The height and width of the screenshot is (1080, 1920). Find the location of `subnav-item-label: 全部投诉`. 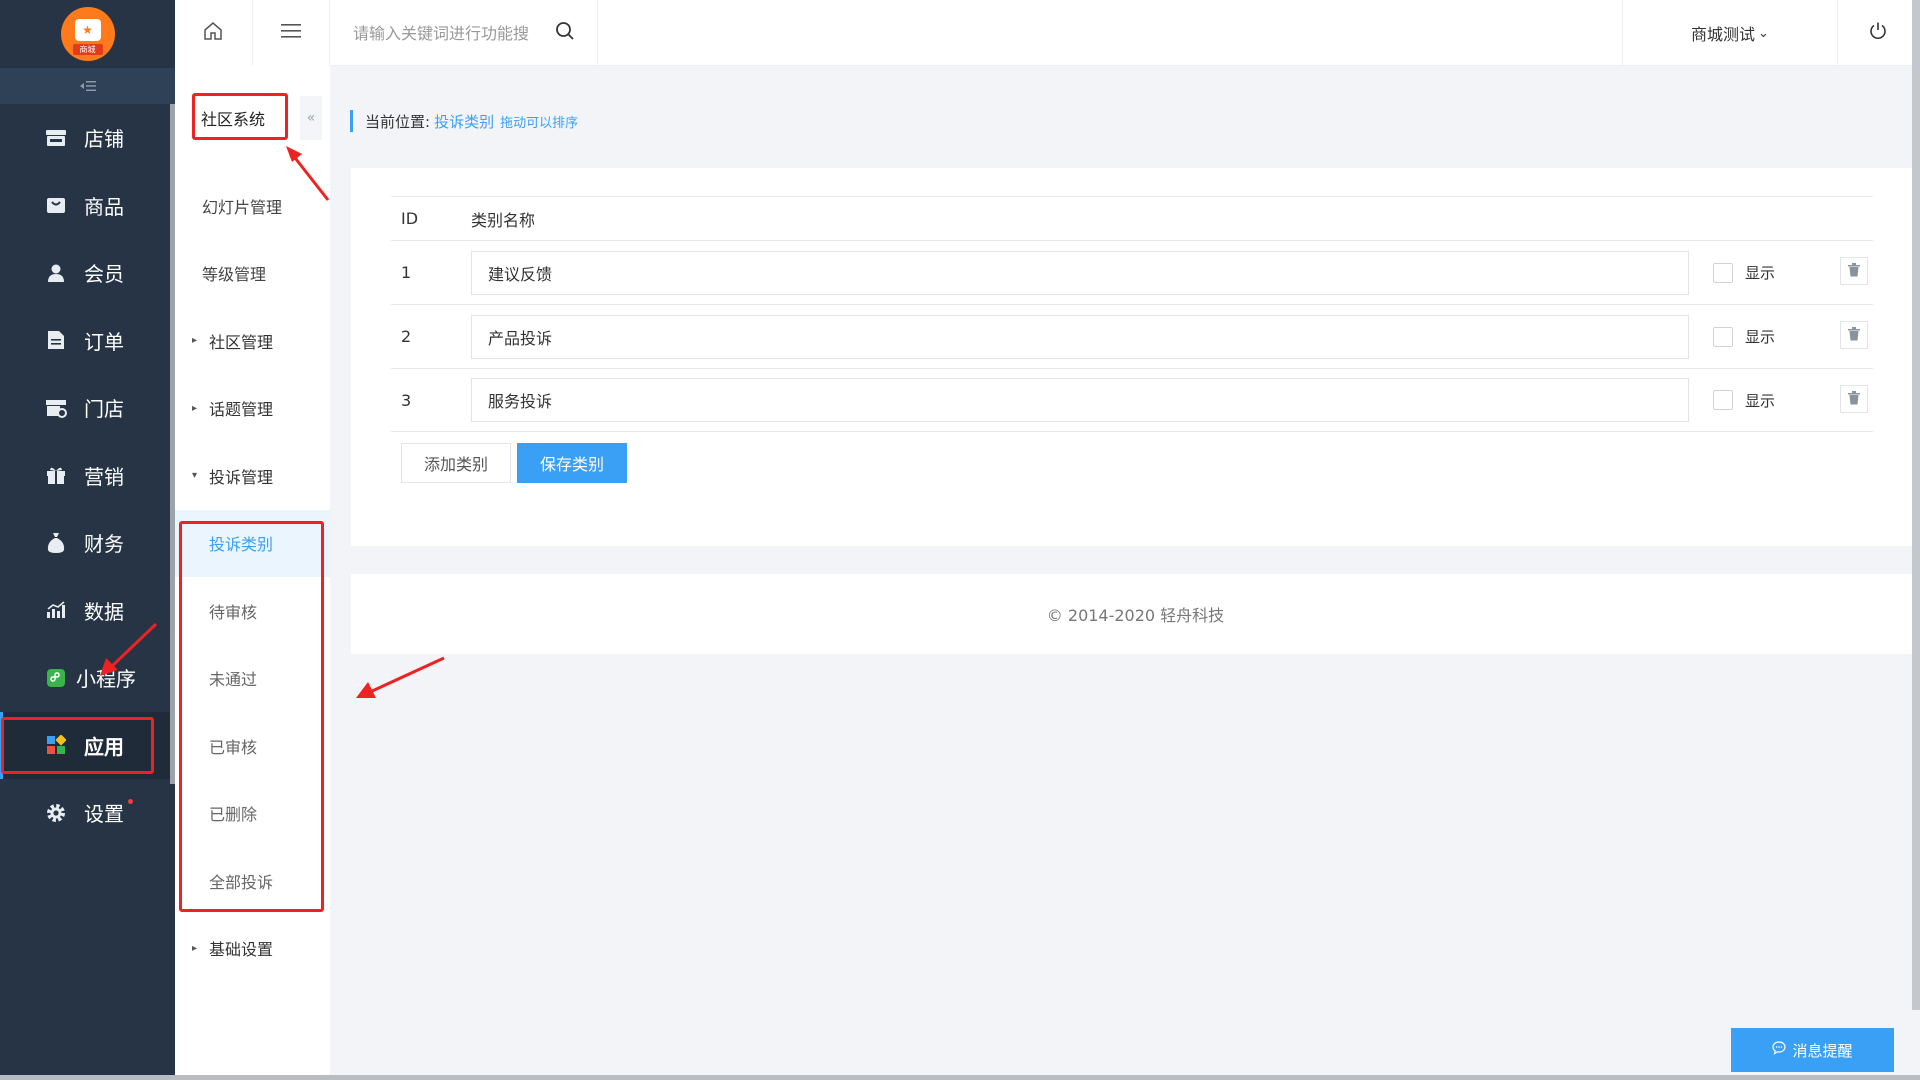

subnav-item-label: 全部投诉 is located at coordinates (241, 882).